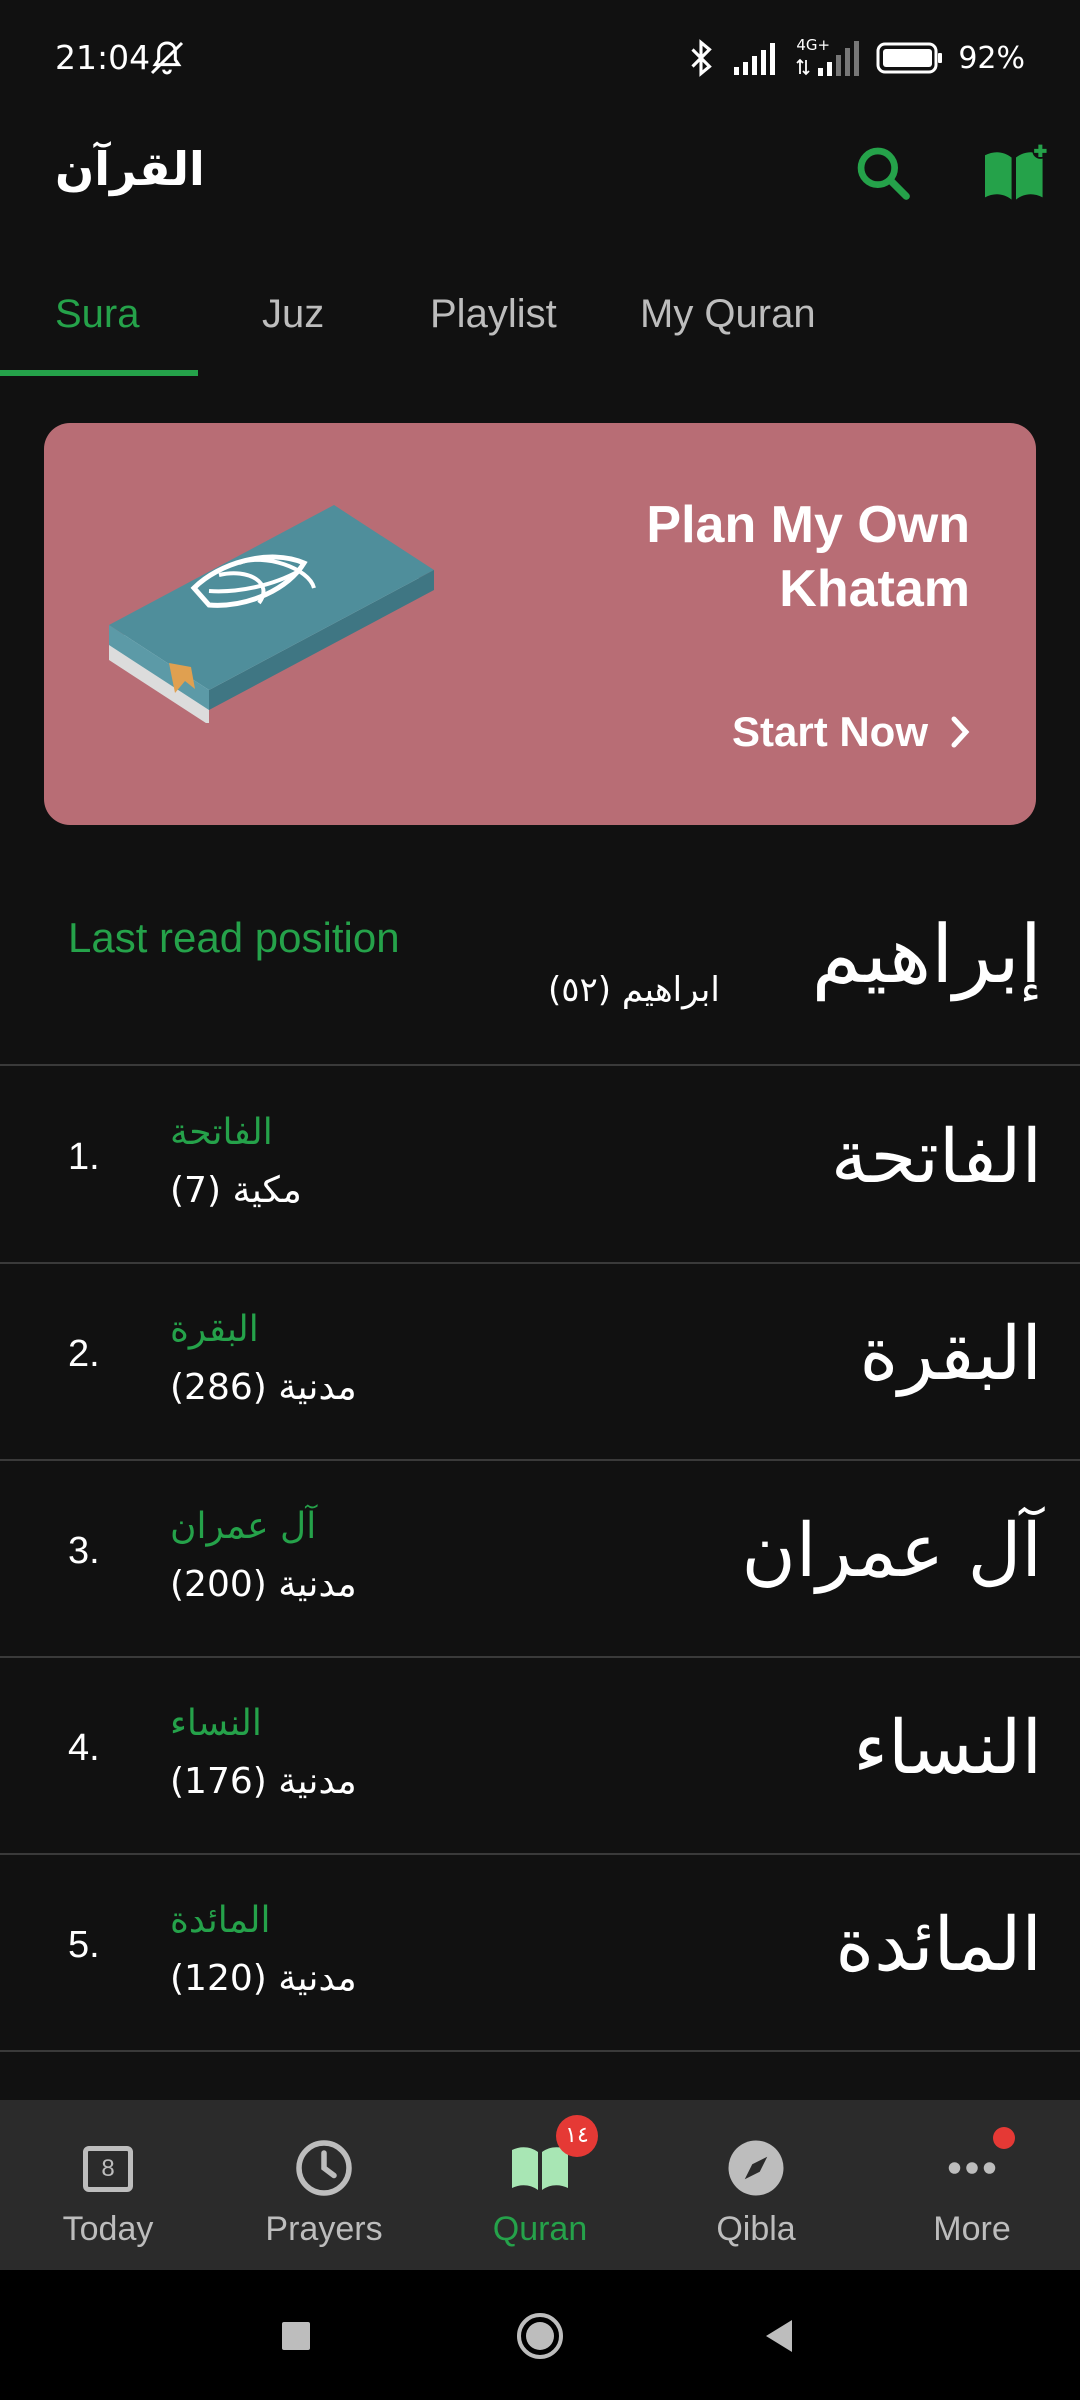  I want to click on app-bar: القرآن, so click(540, 195).